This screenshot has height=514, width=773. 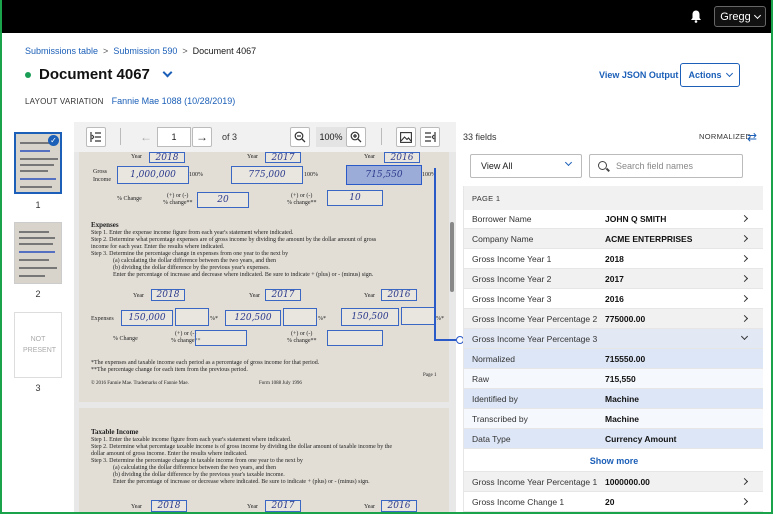 What do you see at coordinates (602, 165) in the screenshot?
I see `search-icon` at bounding box center [602, 165].